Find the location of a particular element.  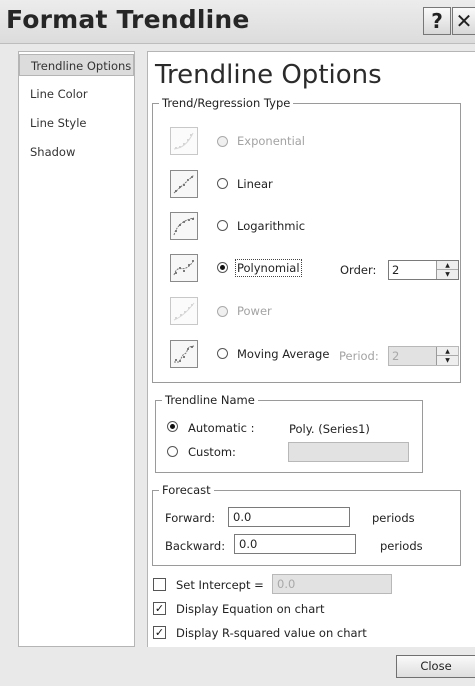

sidebar-item-shadow: Shadow is located at coordinates (76, 152).